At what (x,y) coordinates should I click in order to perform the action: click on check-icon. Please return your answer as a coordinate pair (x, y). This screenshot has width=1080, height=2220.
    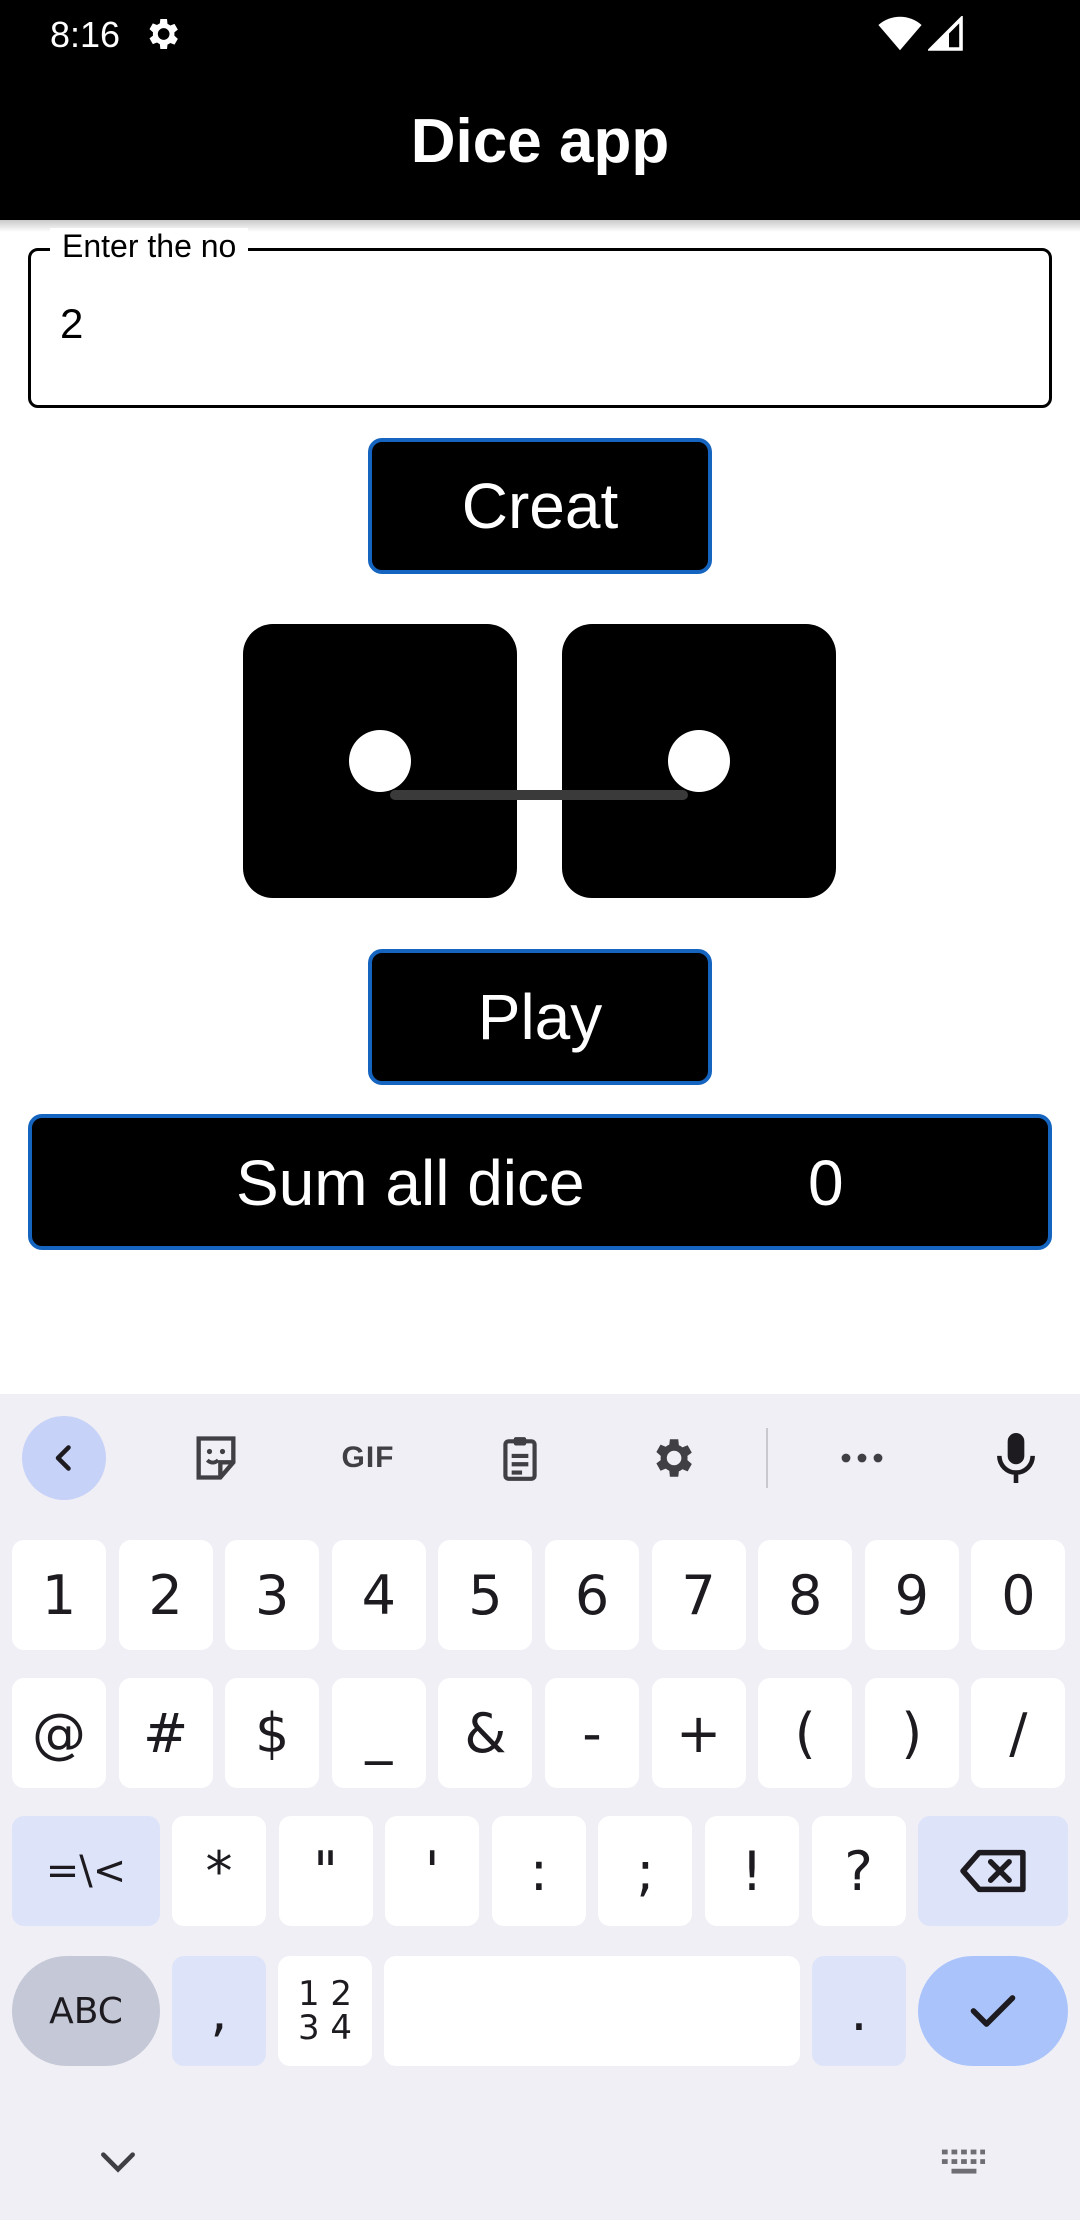
    Looking at the image, I should click on (993, 2011).